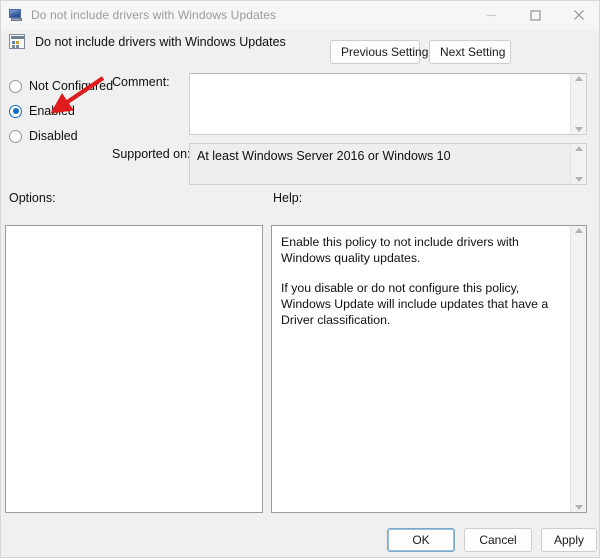 The height and width of the screenshot is (558, 600). Describe the element at coordinates (15, 111) in the screenshot. I see `radio-enabled-mark` at that location.